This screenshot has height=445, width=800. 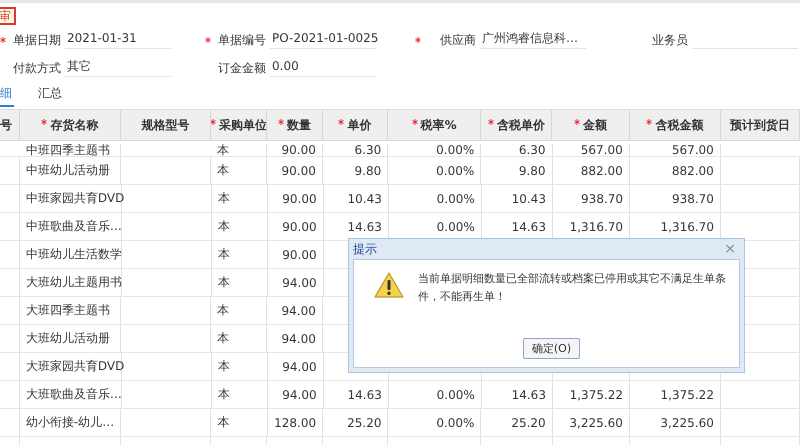 What do you see at coordinates (7, 95) in the screenshot?
I see `tab: 细` at bounding box center [7, 95].